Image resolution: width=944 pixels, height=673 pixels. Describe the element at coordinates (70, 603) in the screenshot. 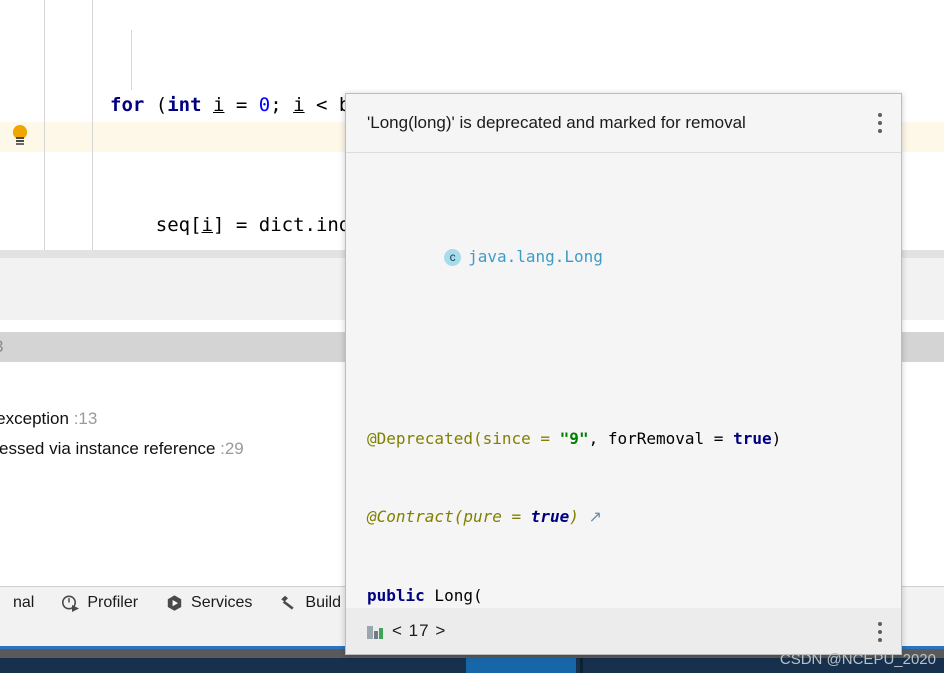

I see `profiler-icon` at that location.